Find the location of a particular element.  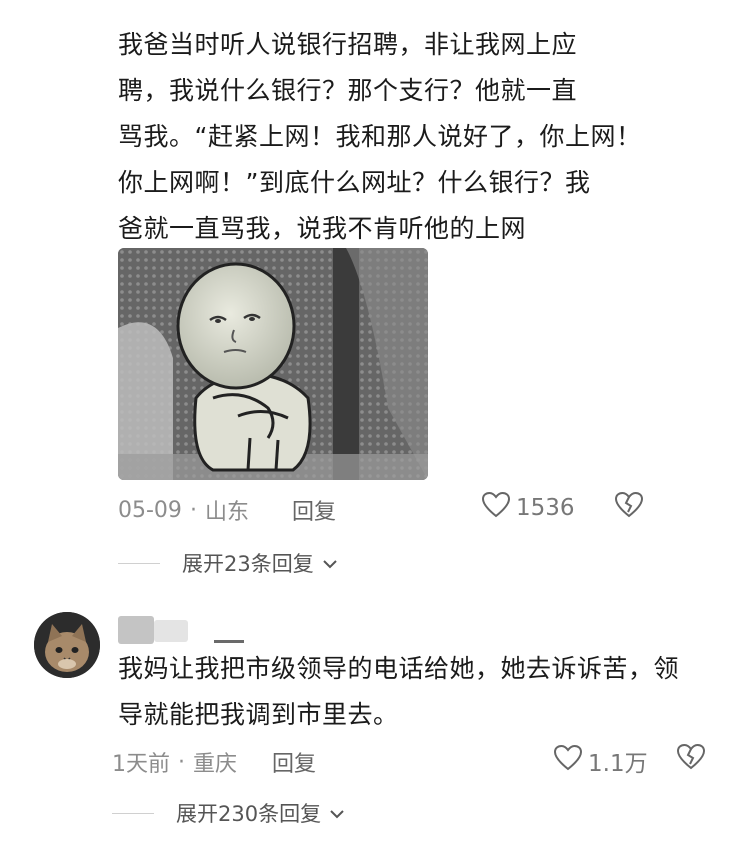

expand-replies-label: 展开23条回复 is located at coordinates (248, 564).